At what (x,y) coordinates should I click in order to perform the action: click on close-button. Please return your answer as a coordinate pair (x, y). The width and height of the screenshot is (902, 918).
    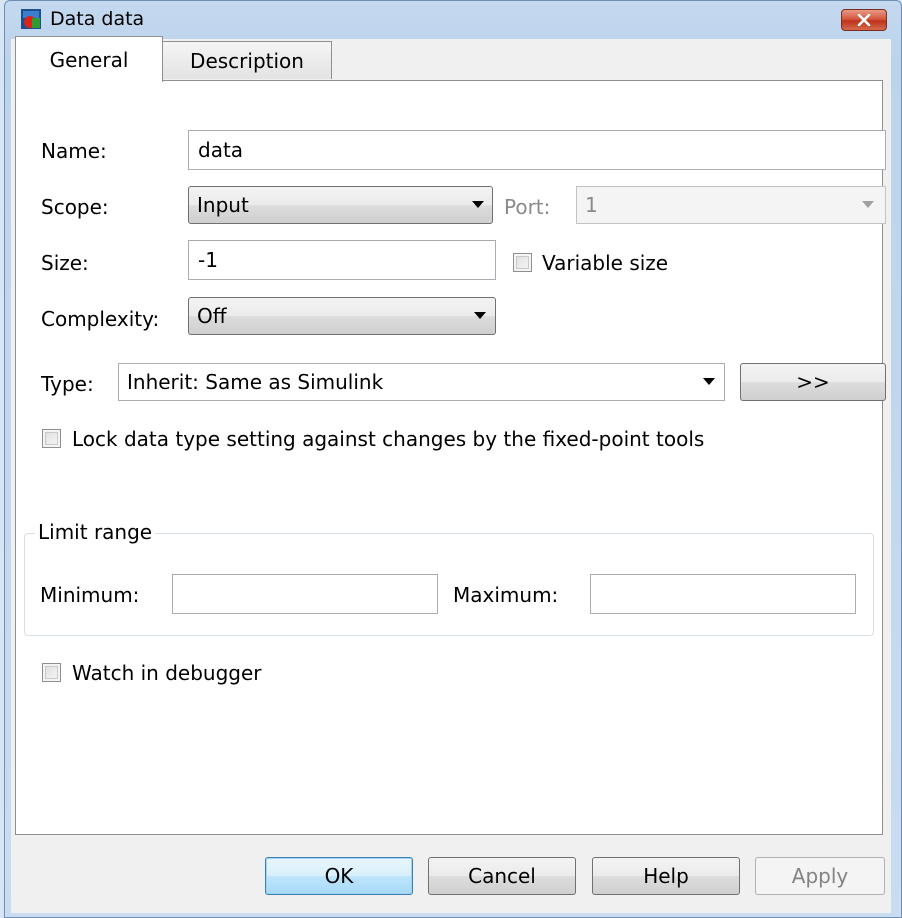
    Looking at the image, I should click on (864, 20).